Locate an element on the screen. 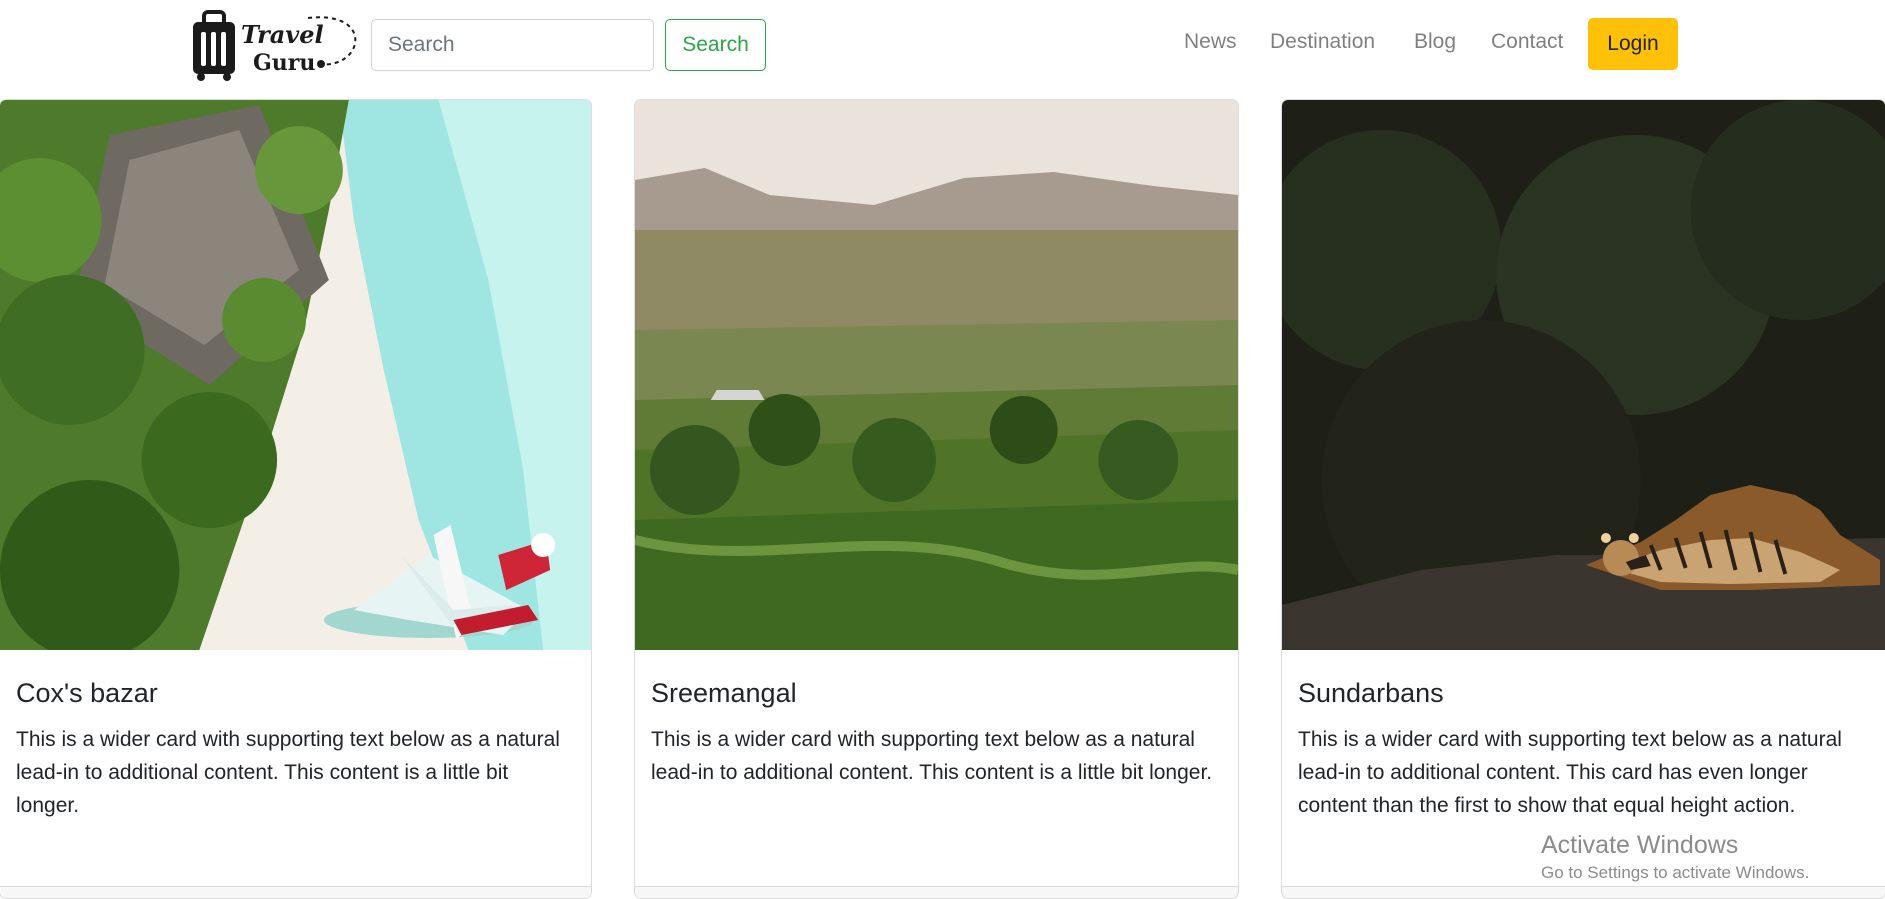 The image size is (1885, 899). nav-blog: Blog is located at coordinates (1435, 42).